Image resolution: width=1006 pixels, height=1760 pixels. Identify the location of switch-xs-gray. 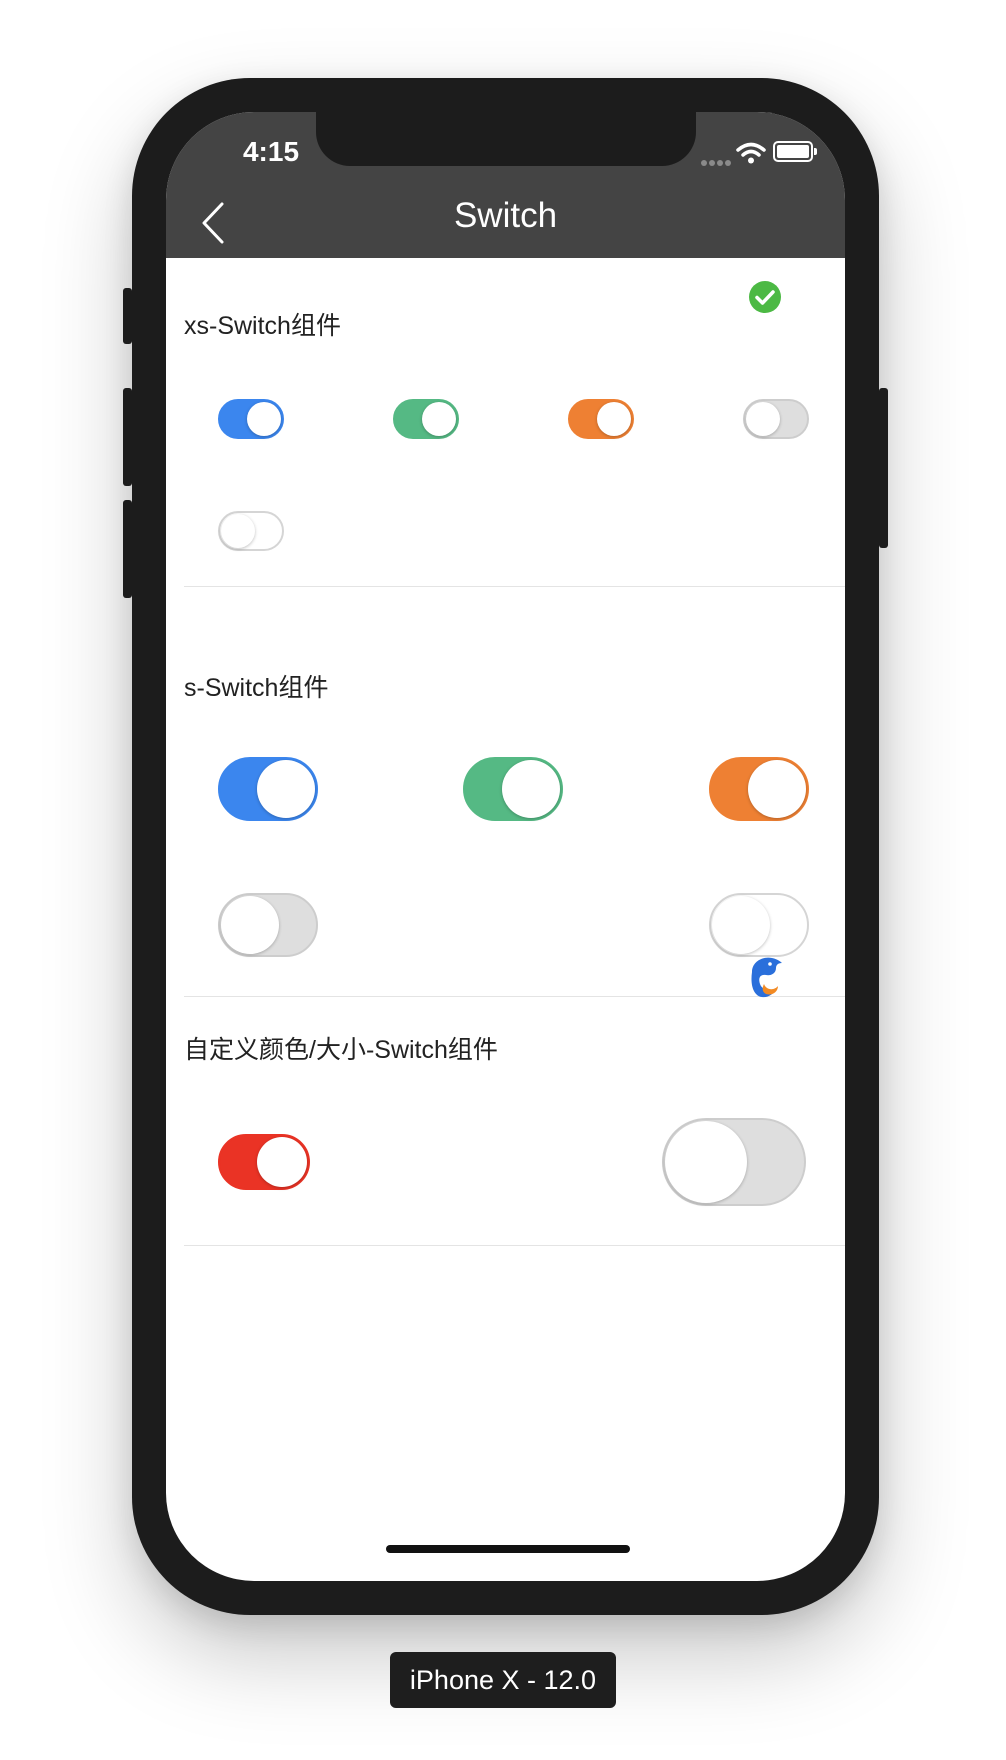
(776, 419).